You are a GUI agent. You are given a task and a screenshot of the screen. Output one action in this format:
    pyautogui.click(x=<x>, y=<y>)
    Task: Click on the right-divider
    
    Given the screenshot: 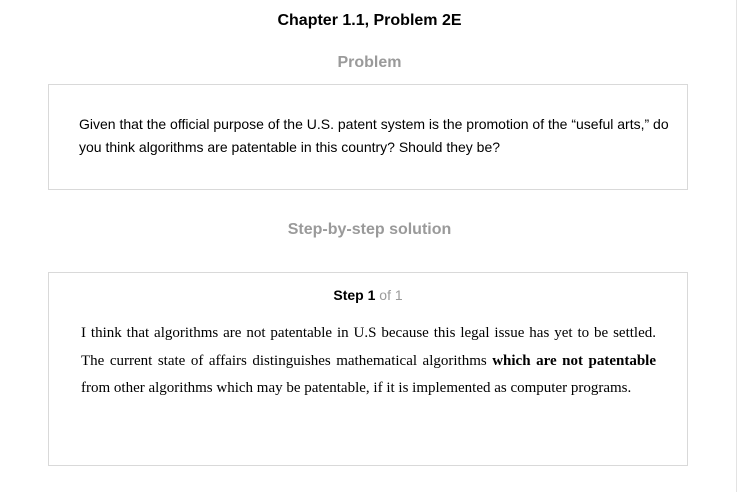 What is the action you would take?
    pyautogui.click(x=736, y=246)
    